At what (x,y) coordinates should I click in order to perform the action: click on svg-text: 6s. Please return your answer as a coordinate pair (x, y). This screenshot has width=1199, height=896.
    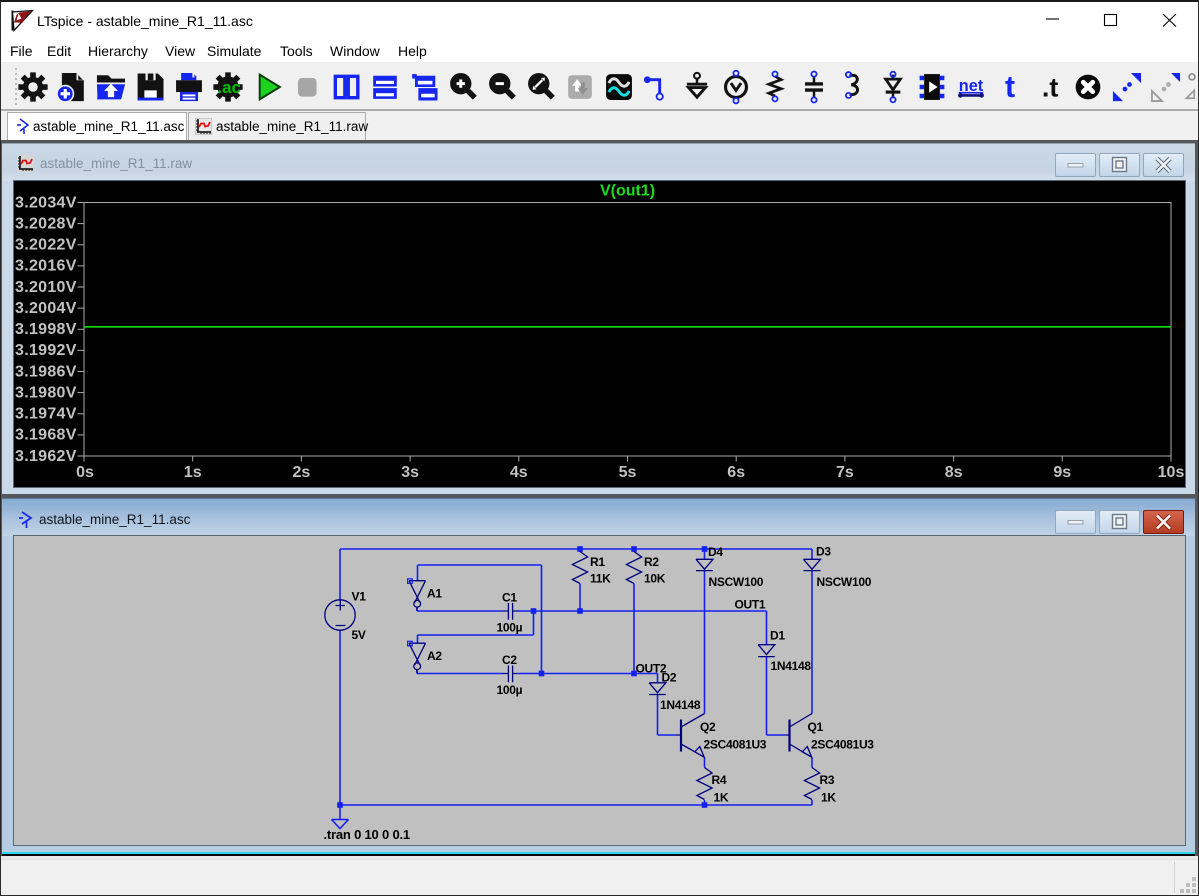
    Looking at the image, I should click on (736, 472).